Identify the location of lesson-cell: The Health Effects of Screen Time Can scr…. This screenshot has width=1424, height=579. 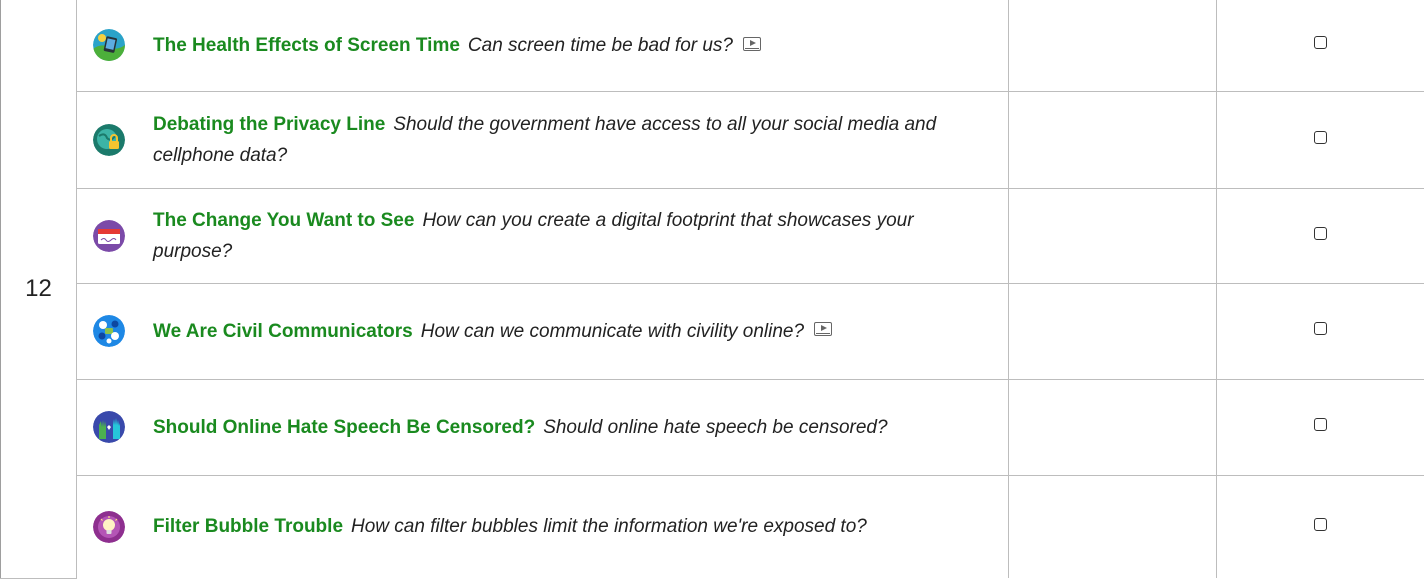
(543, 45).